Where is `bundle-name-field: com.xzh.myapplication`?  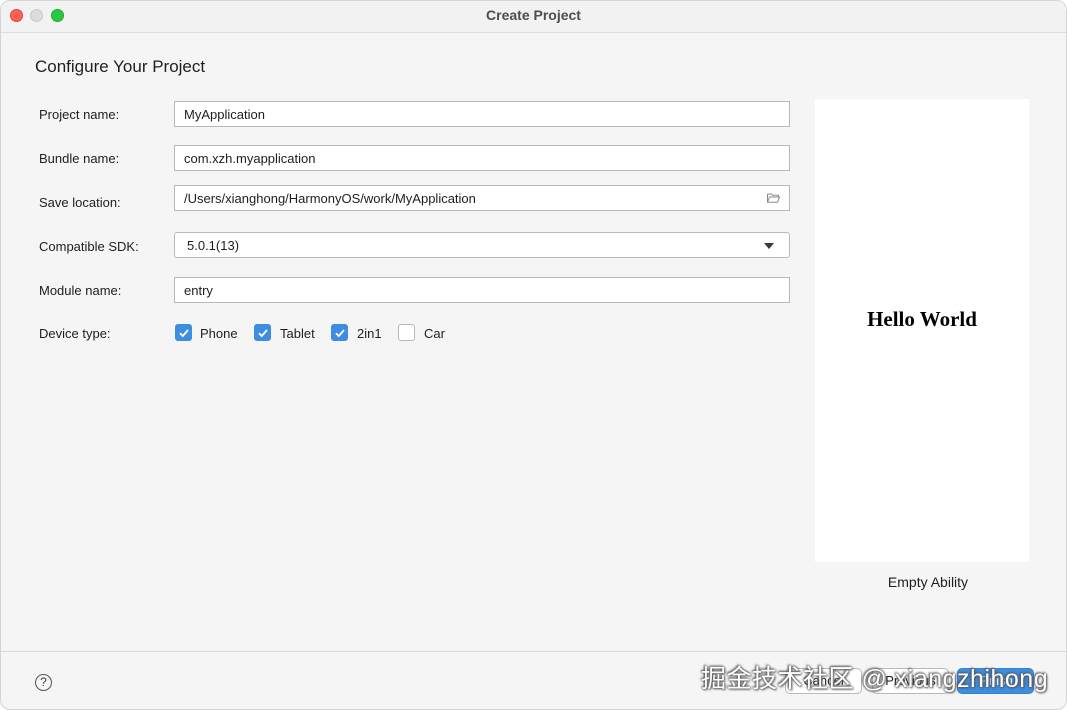 bundle-name-field: com.xzh.myapplication is located at coordinates (482, 158).